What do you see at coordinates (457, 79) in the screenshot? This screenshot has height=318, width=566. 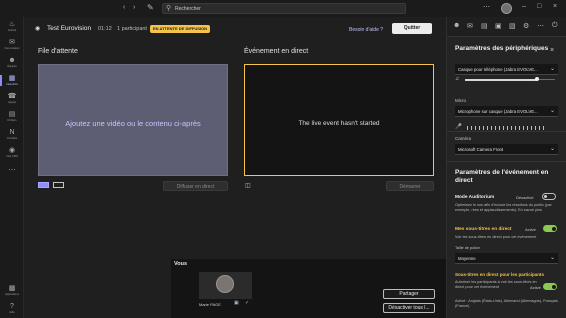 I see `speaker-icon: ♫` at bounding box center [457, 79].